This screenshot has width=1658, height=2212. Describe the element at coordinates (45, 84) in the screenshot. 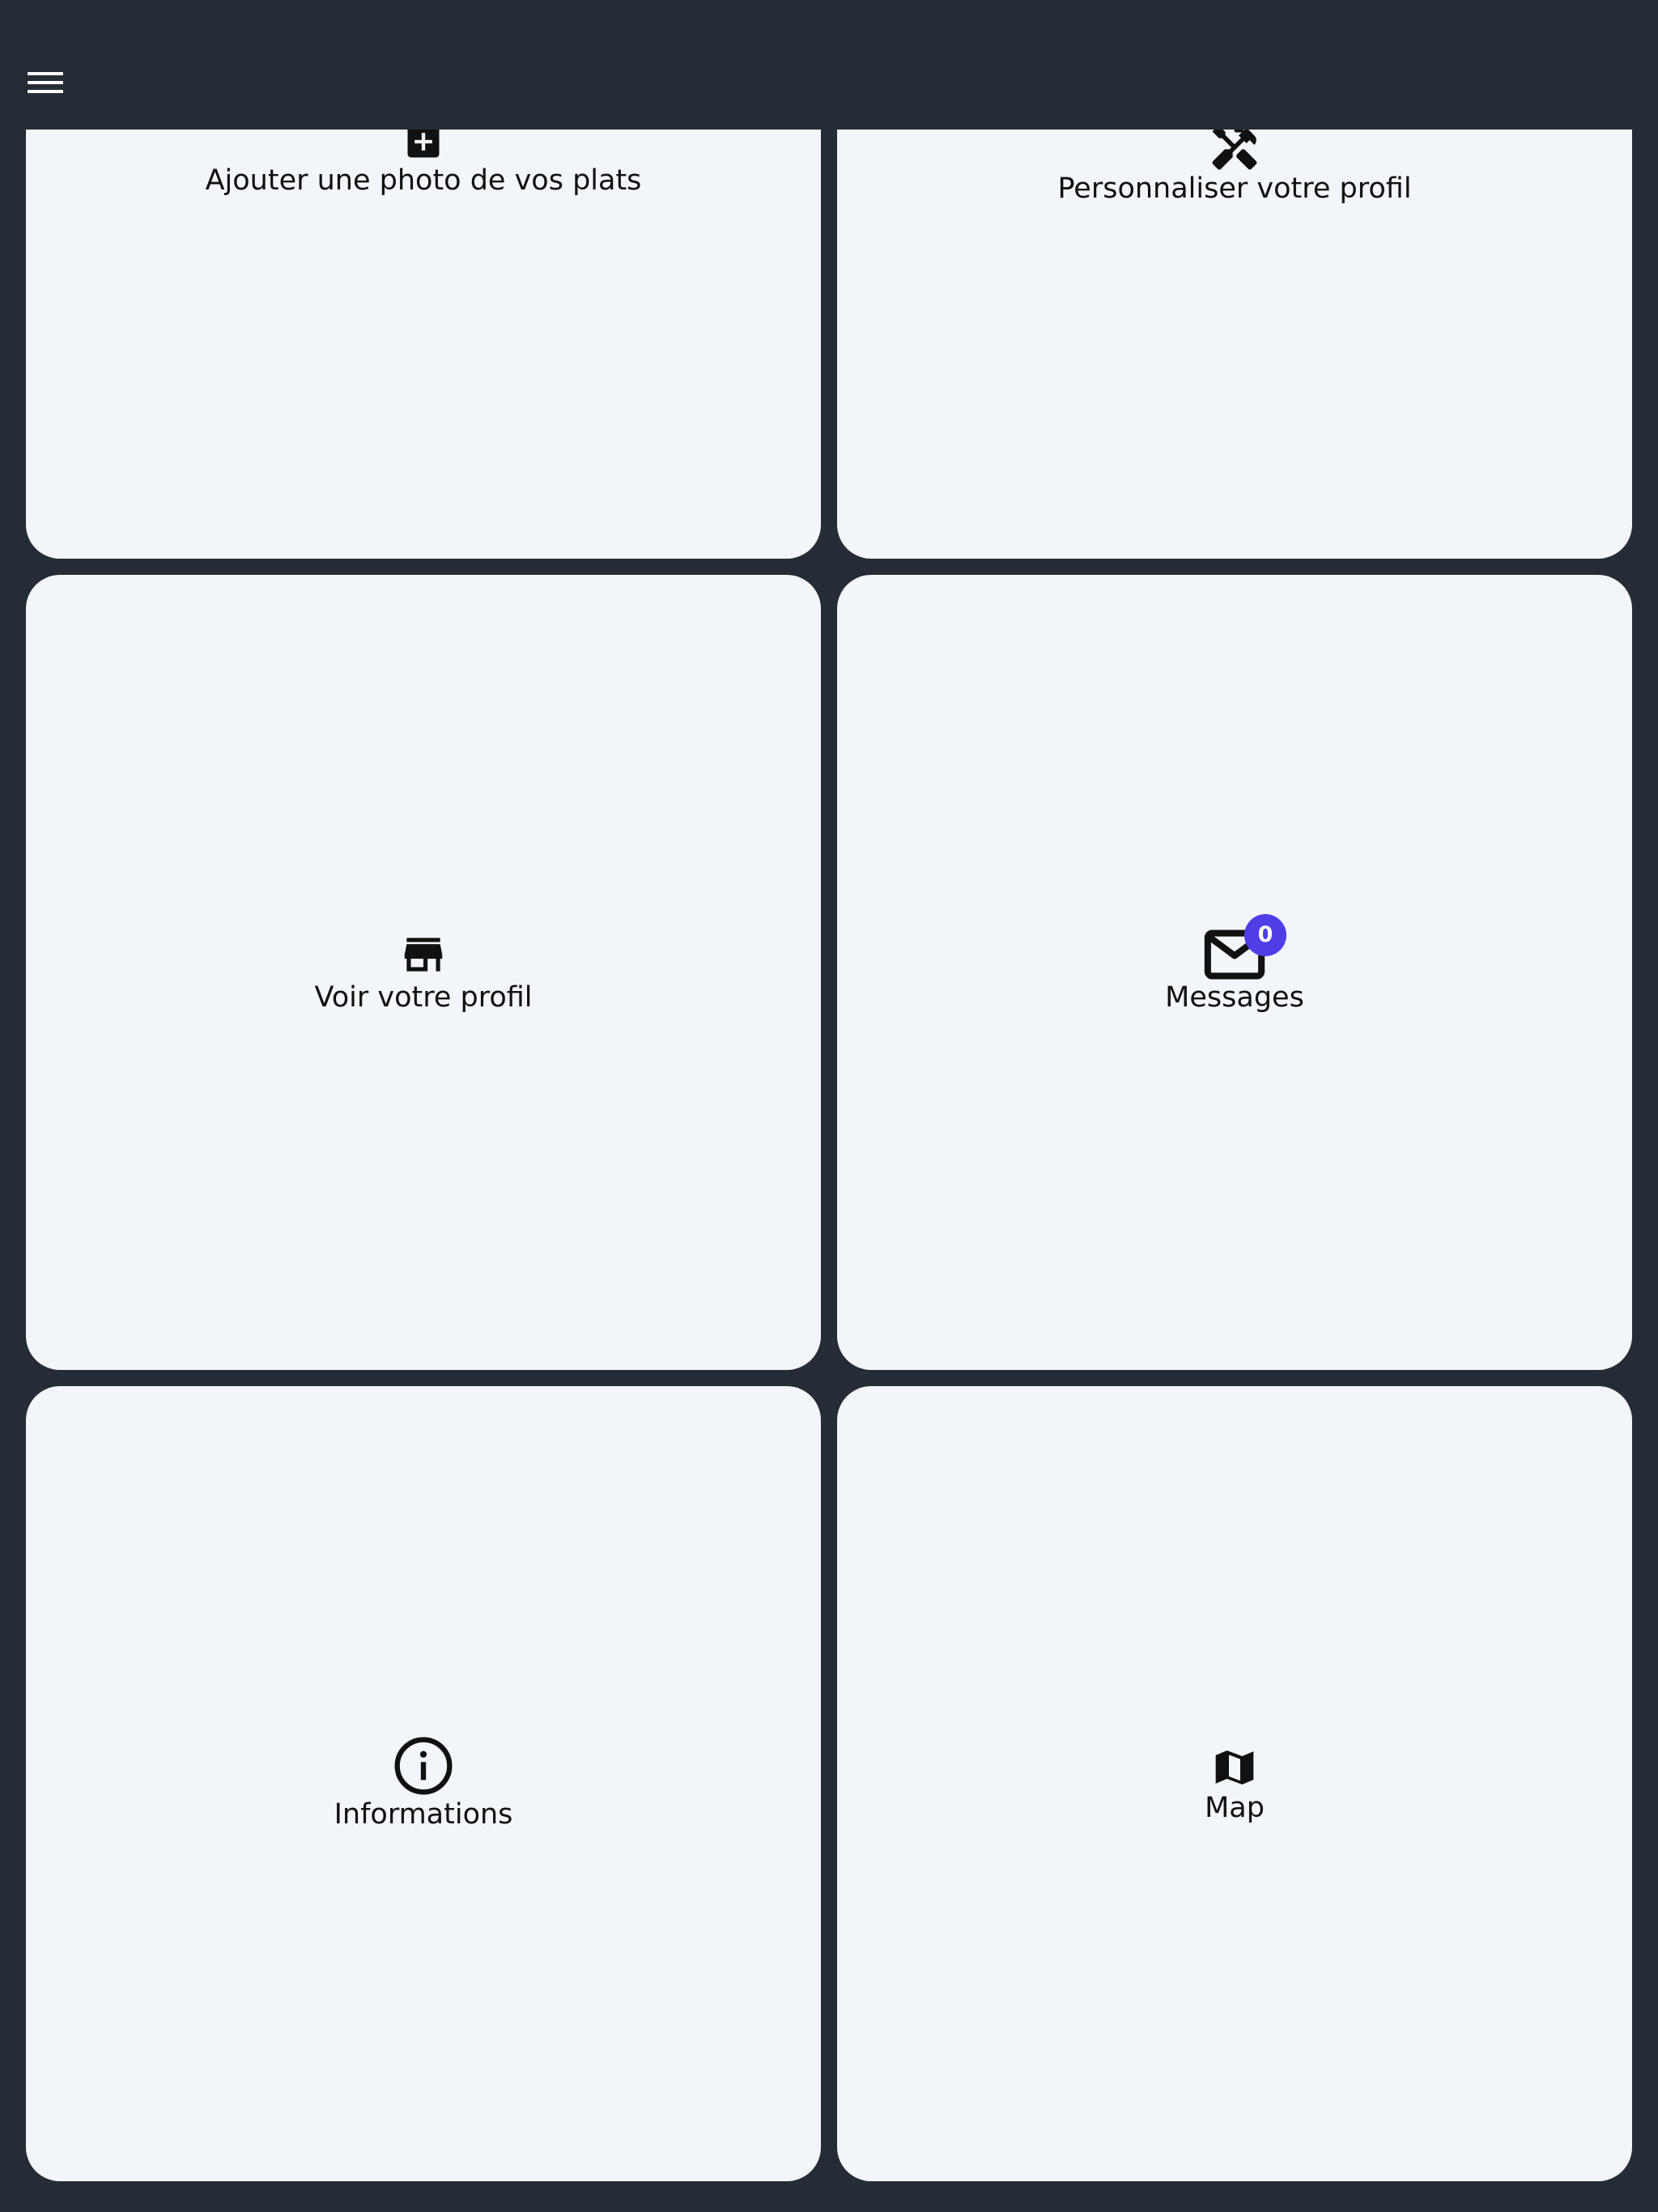

I see `hamburger-menu-icon` at that location.